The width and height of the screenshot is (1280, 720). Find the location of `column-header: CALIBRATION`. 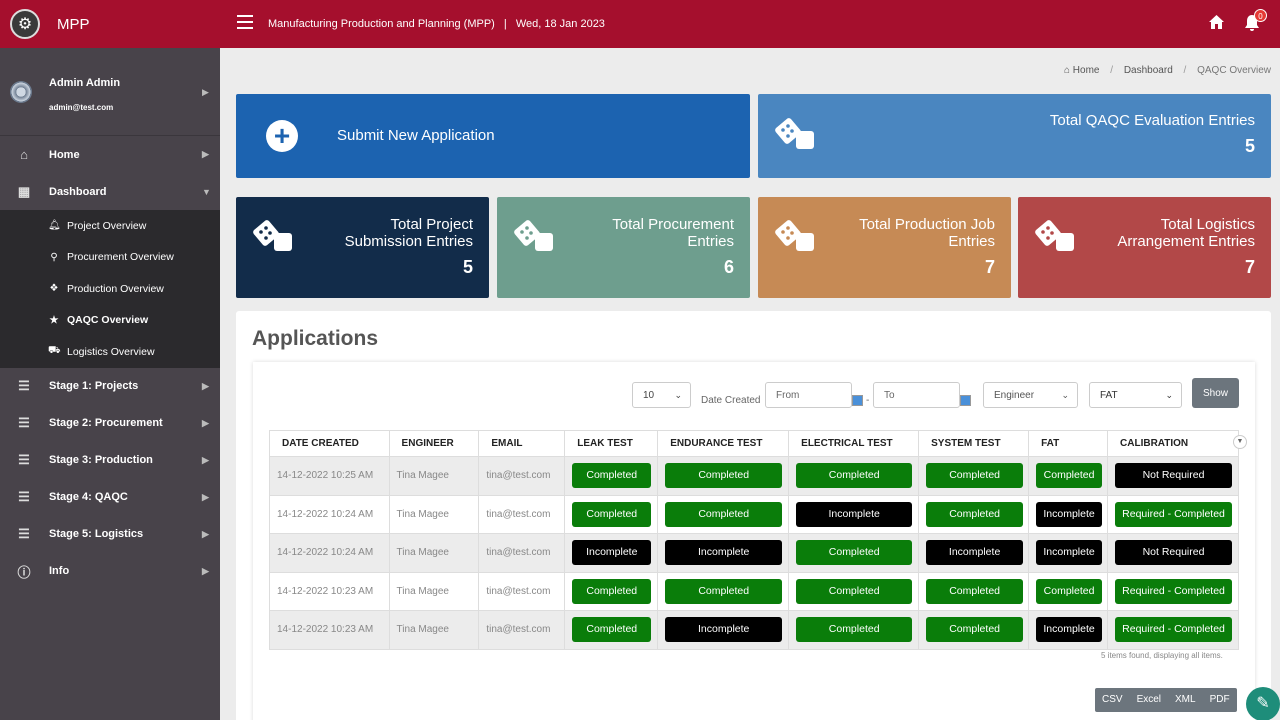

column-header: CALIBRATION is located at coordinates (1173, 443).